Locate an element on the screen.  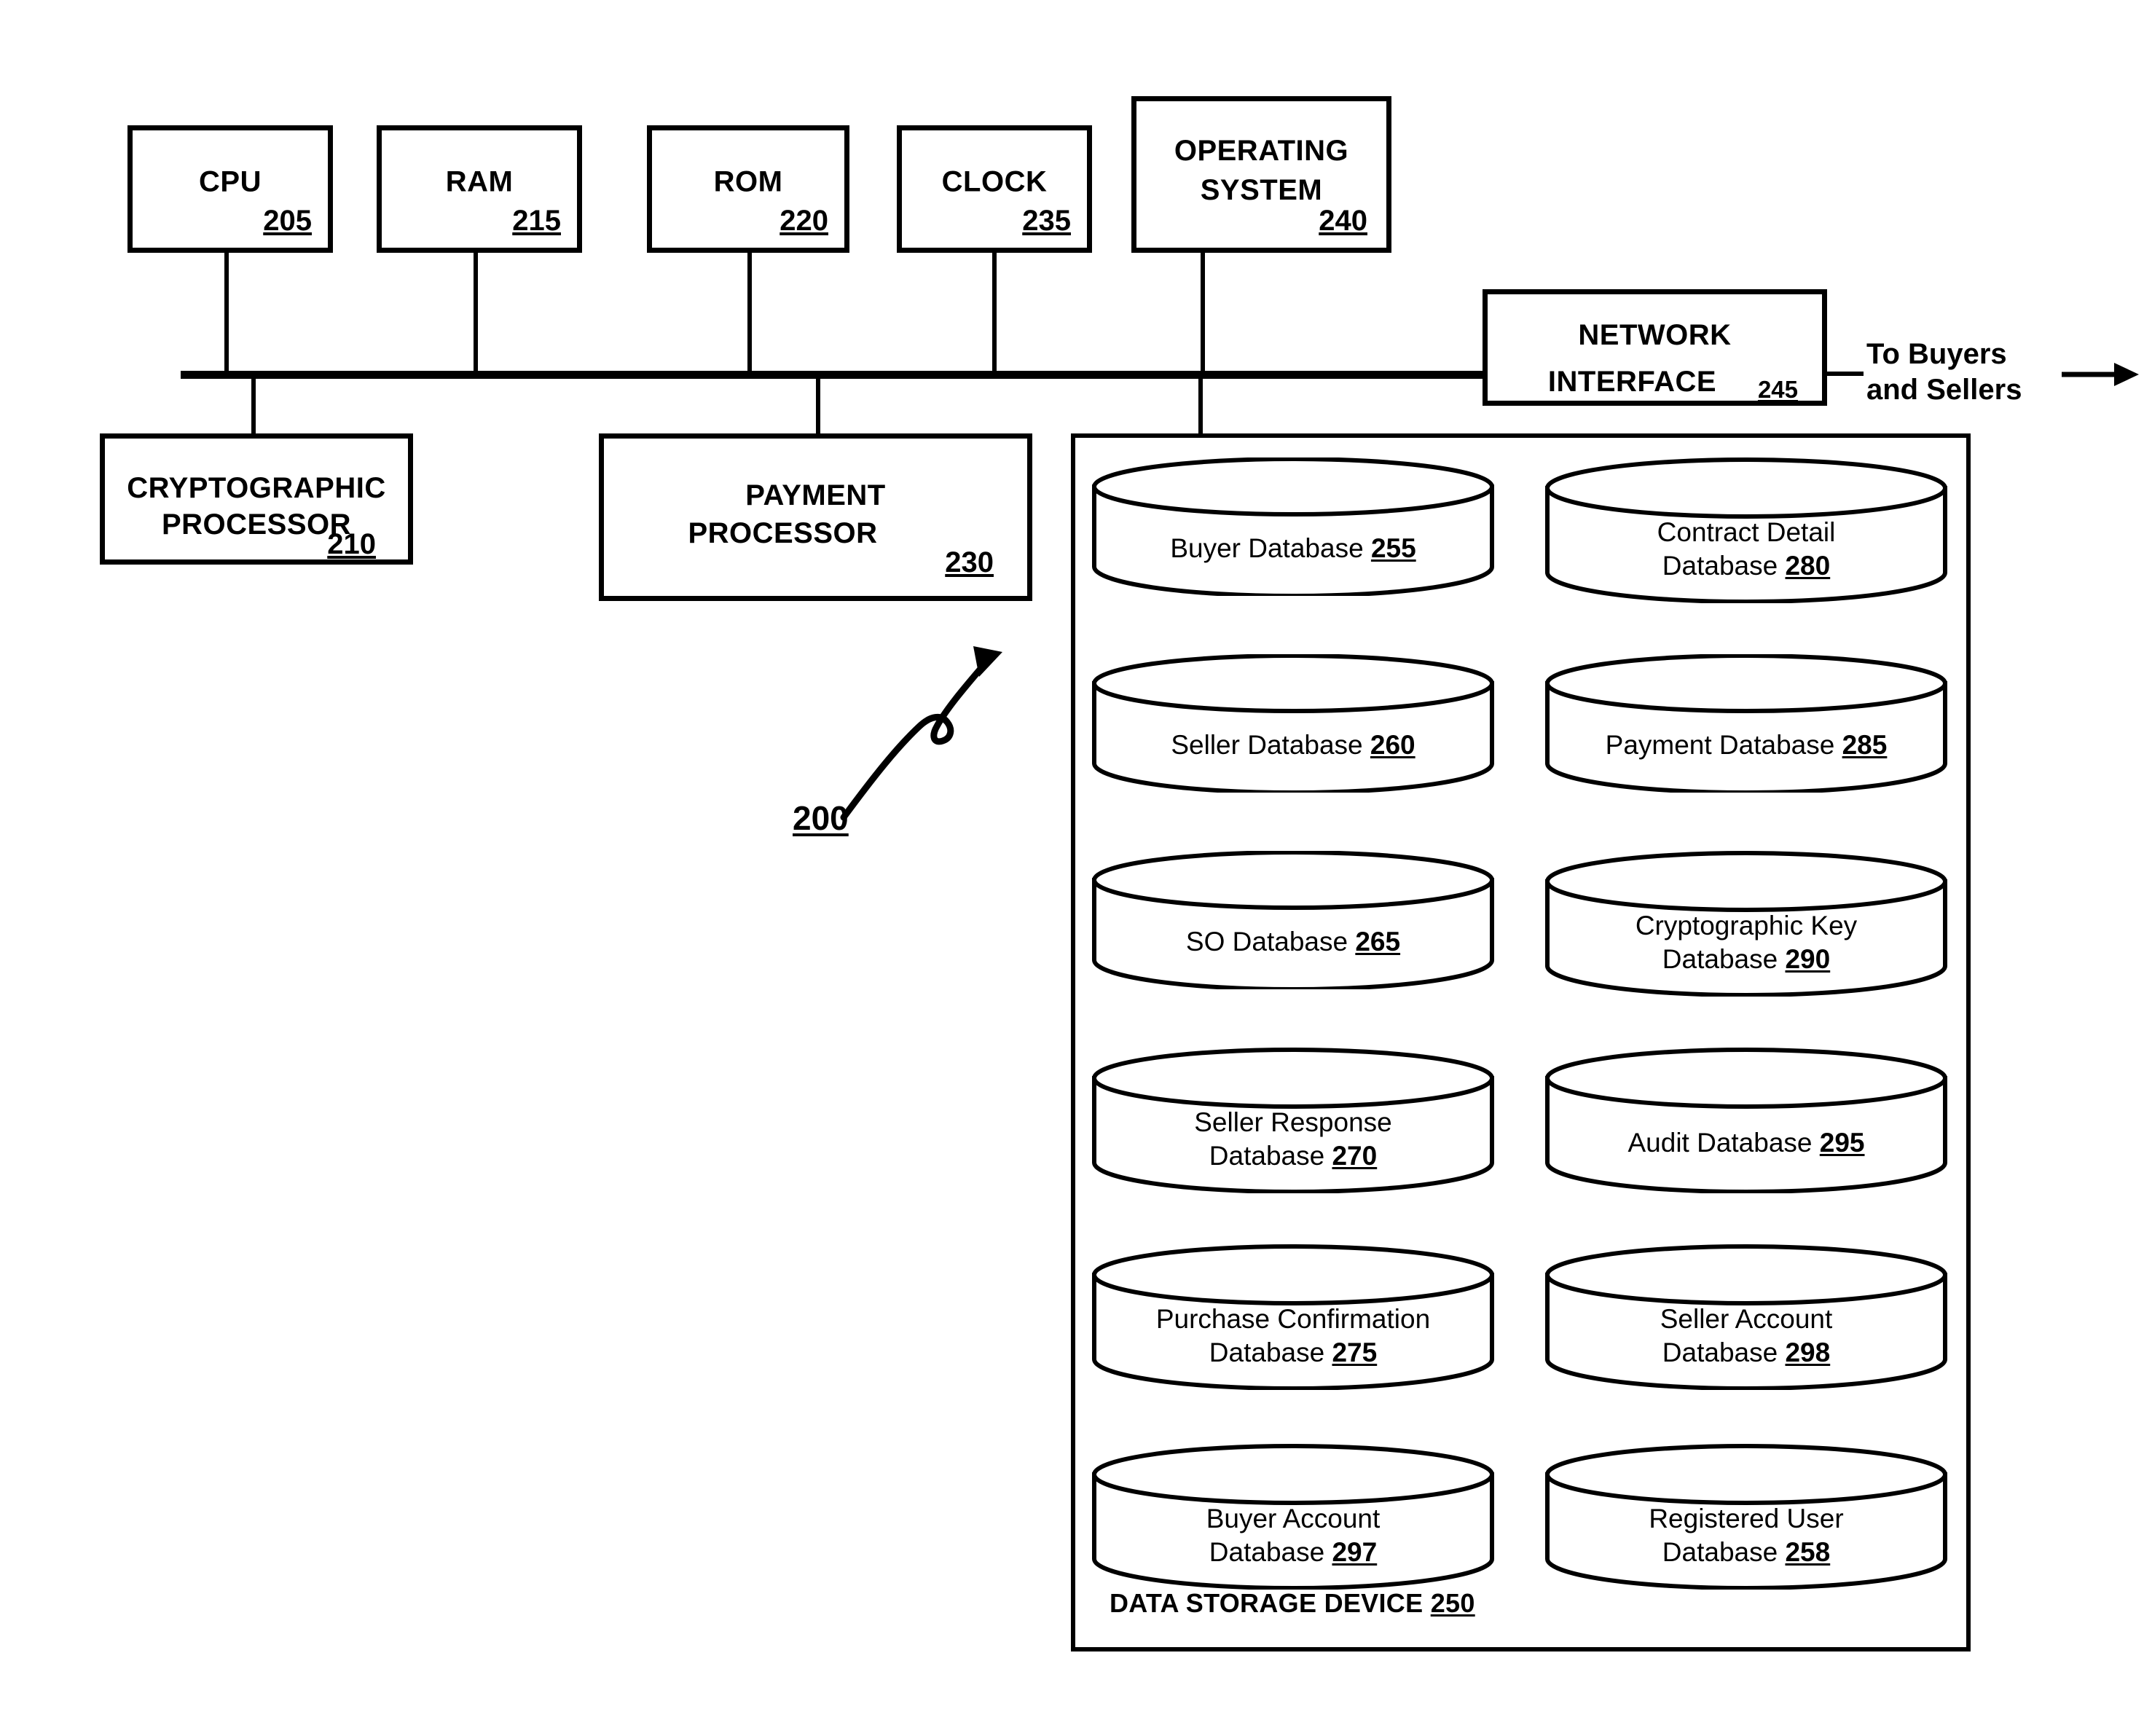
database-cylinder-buyer-account: Buyer Account Database 297 is located at coordinates (1293, 1517).